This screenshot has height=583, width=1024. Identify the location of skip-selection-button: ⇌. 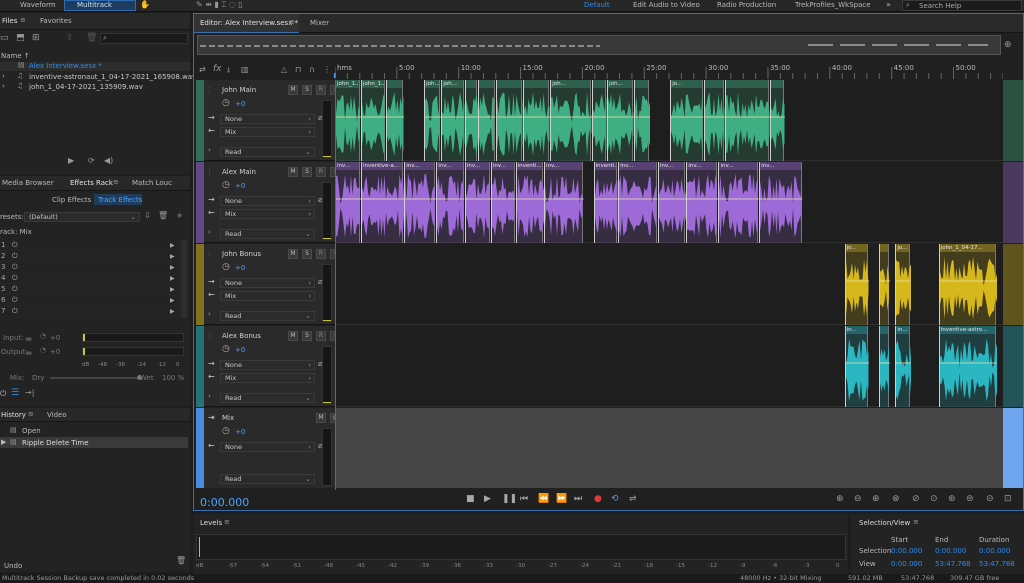
(633, 499).